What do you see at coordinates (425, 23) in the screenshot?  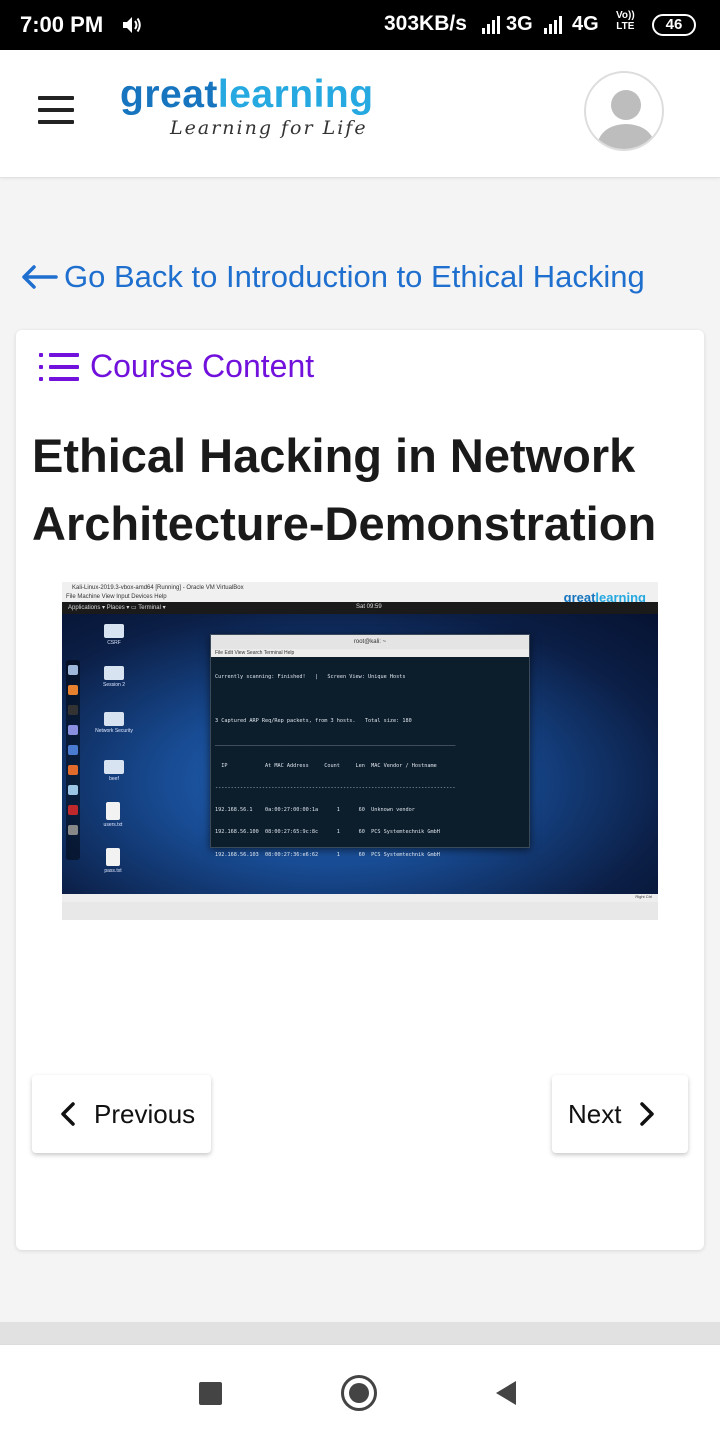 I see `network-speed: 303KB/s` at bounding box center [425, 23].